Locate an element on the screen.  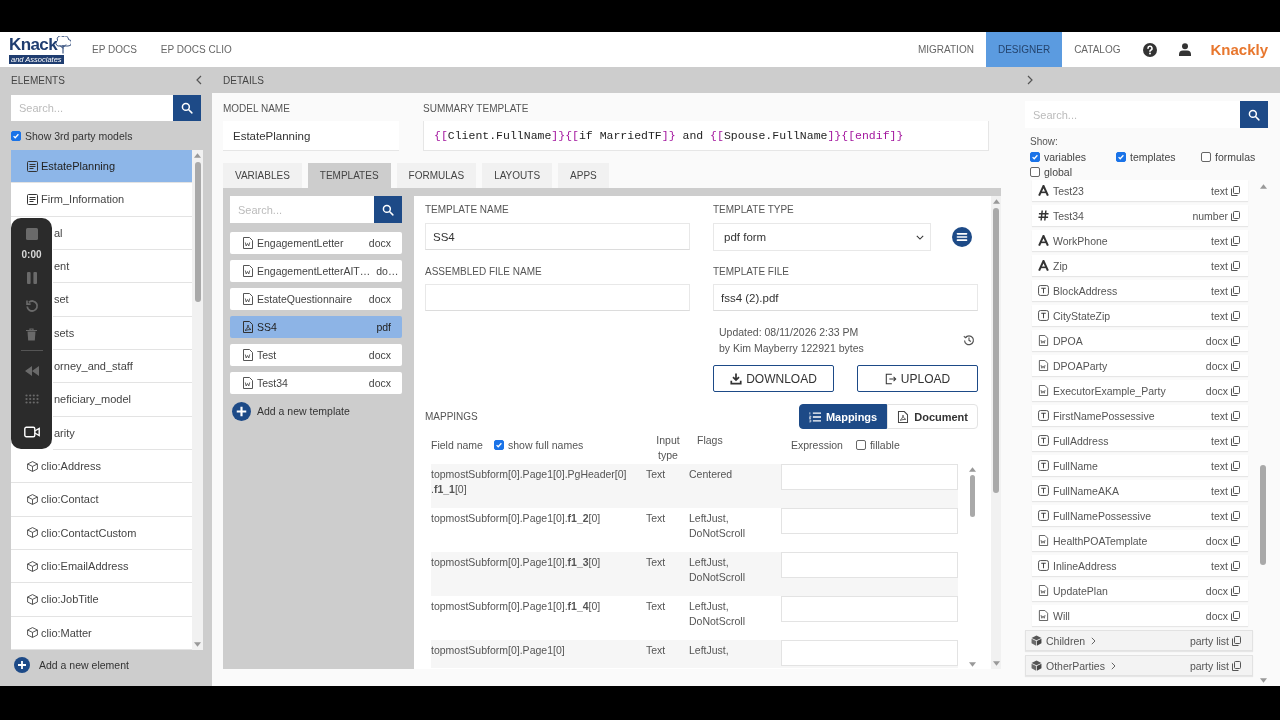
variable-item: FirstNamePossessive text is located at coordinates (1140, 415).